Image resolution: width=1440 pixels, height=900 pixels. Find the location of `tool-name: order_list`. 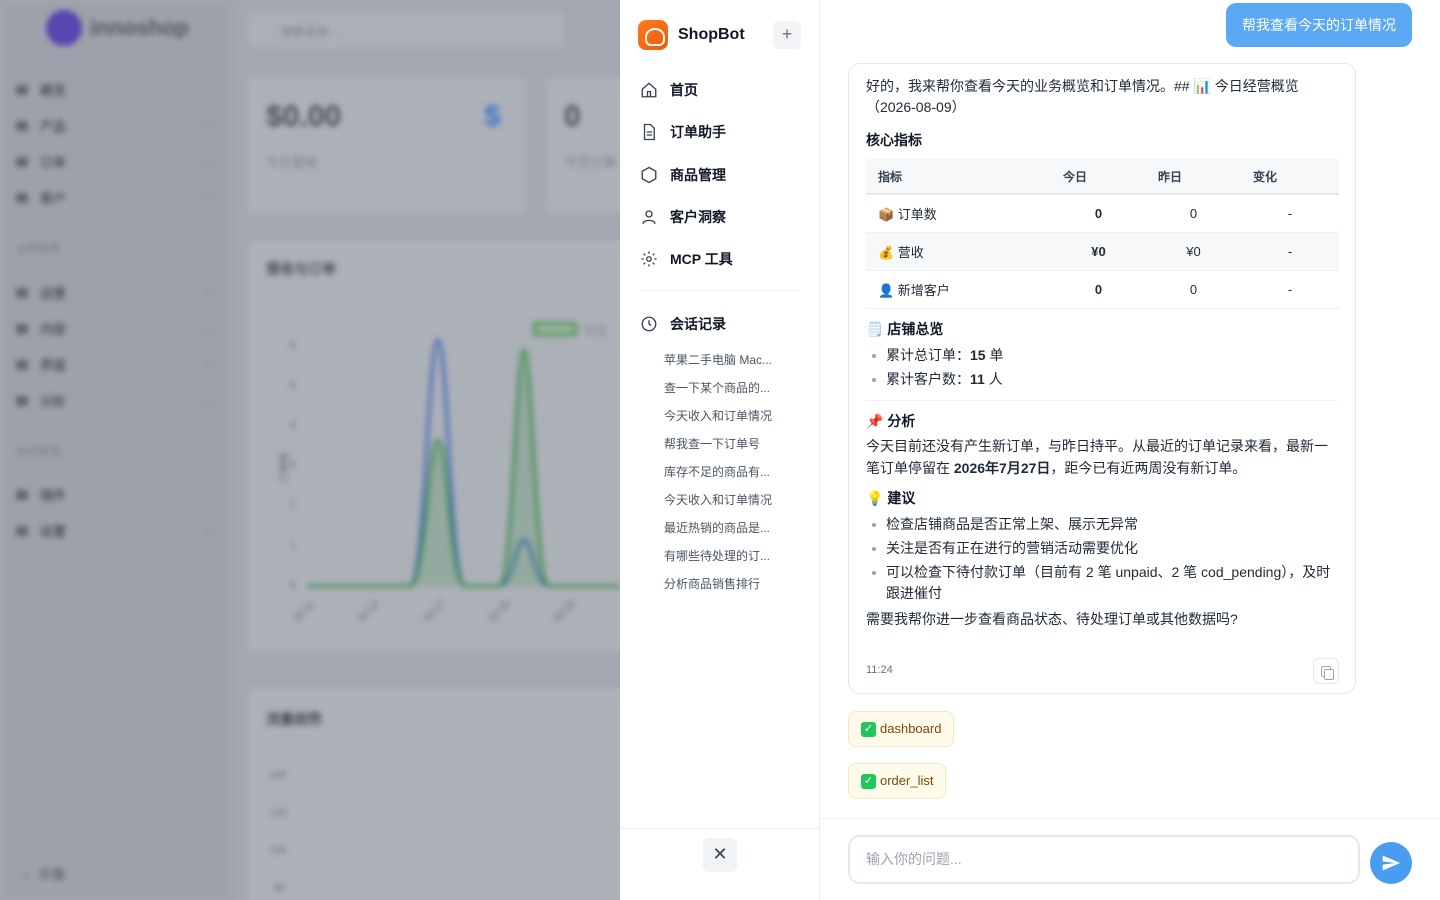

tool-name: order_list is located at coordinates (907, 780).